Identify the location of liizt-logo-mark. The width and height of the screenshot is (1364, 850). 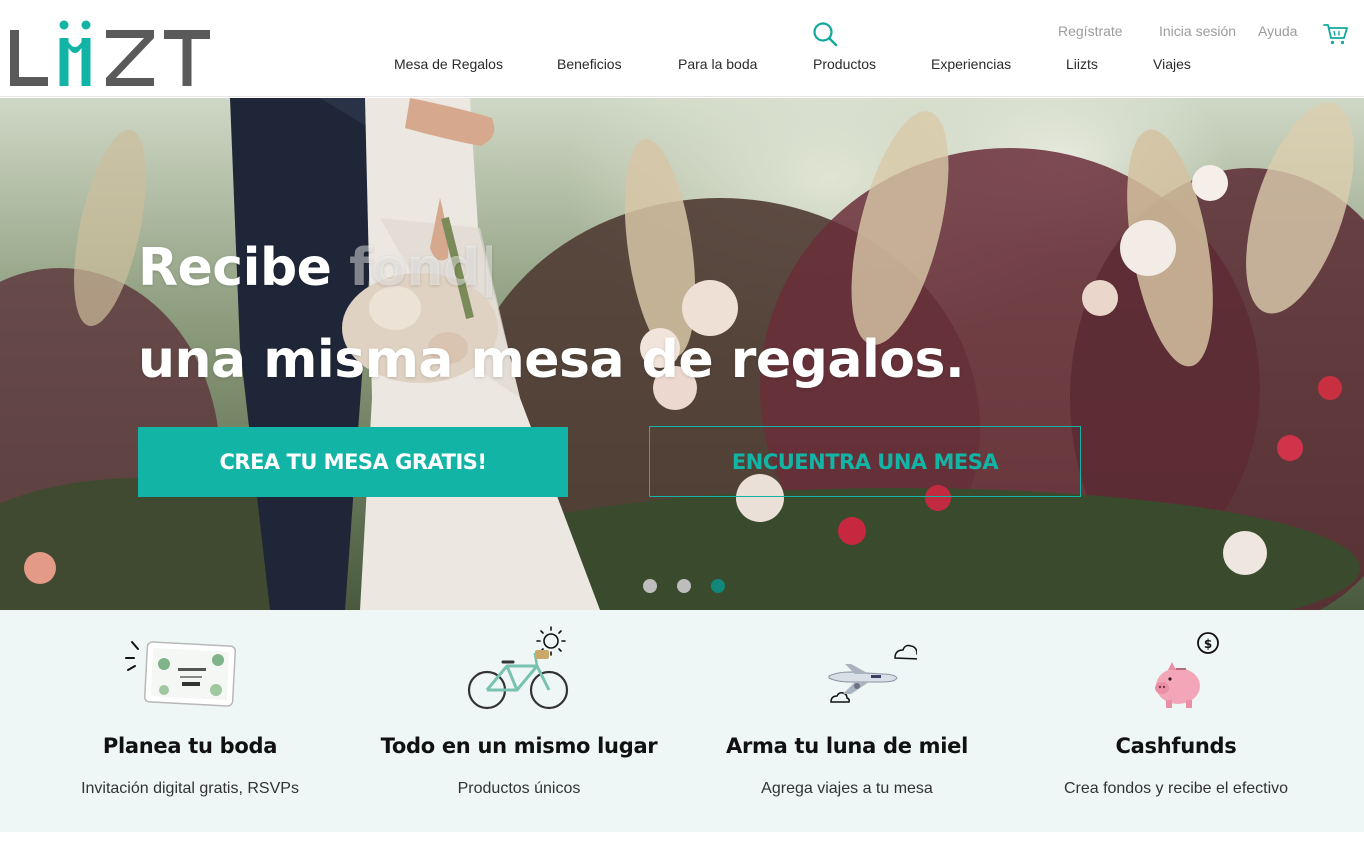
(110, 53).